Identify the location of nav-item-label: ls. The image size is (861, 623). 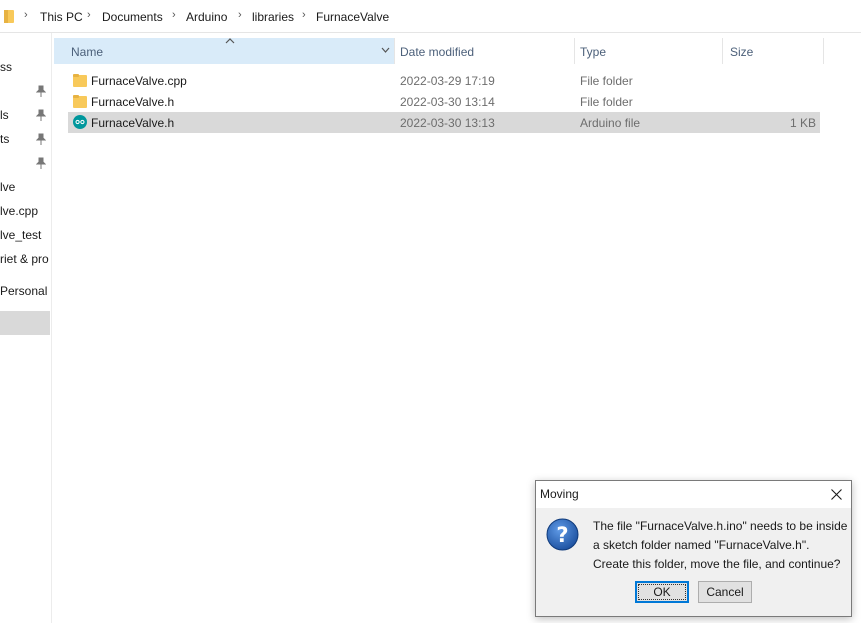
(4, 115).